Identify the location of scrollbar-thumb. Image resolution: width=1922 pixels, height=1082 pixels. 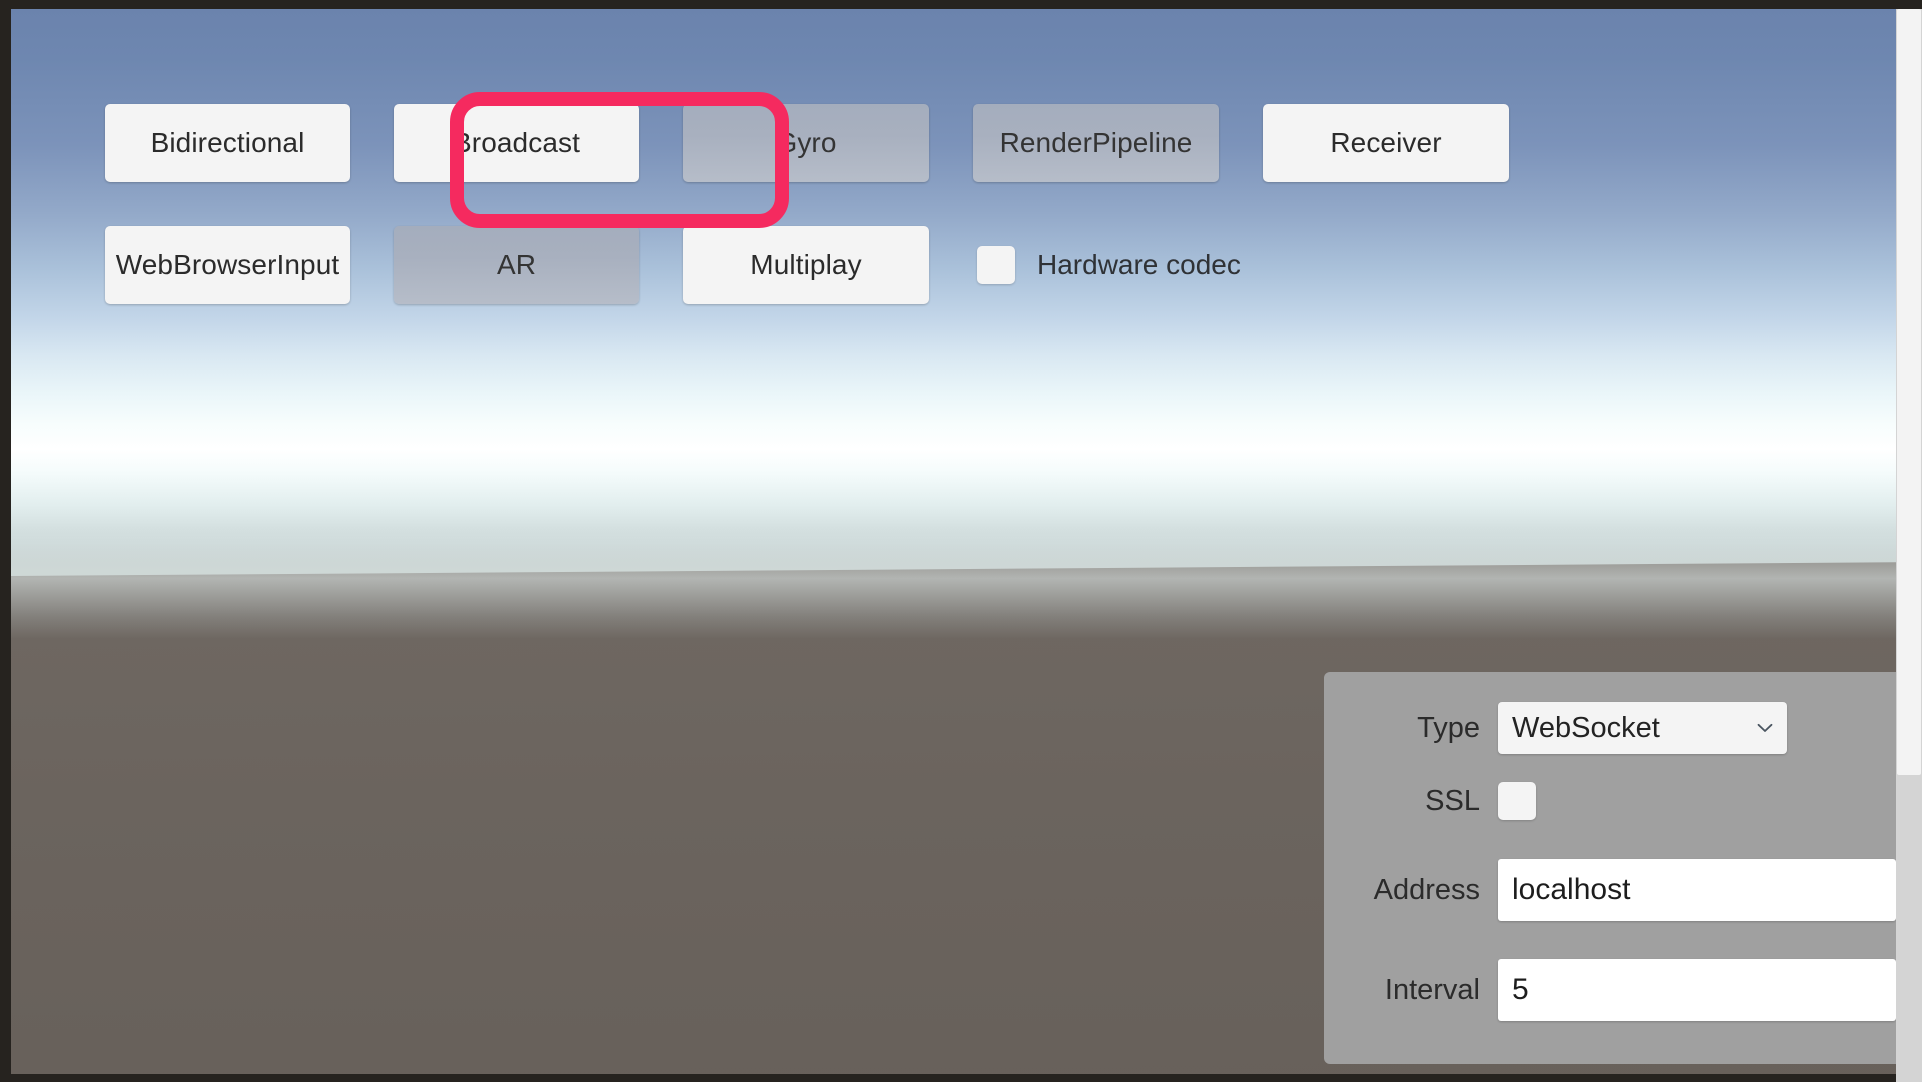
(1909, 392).